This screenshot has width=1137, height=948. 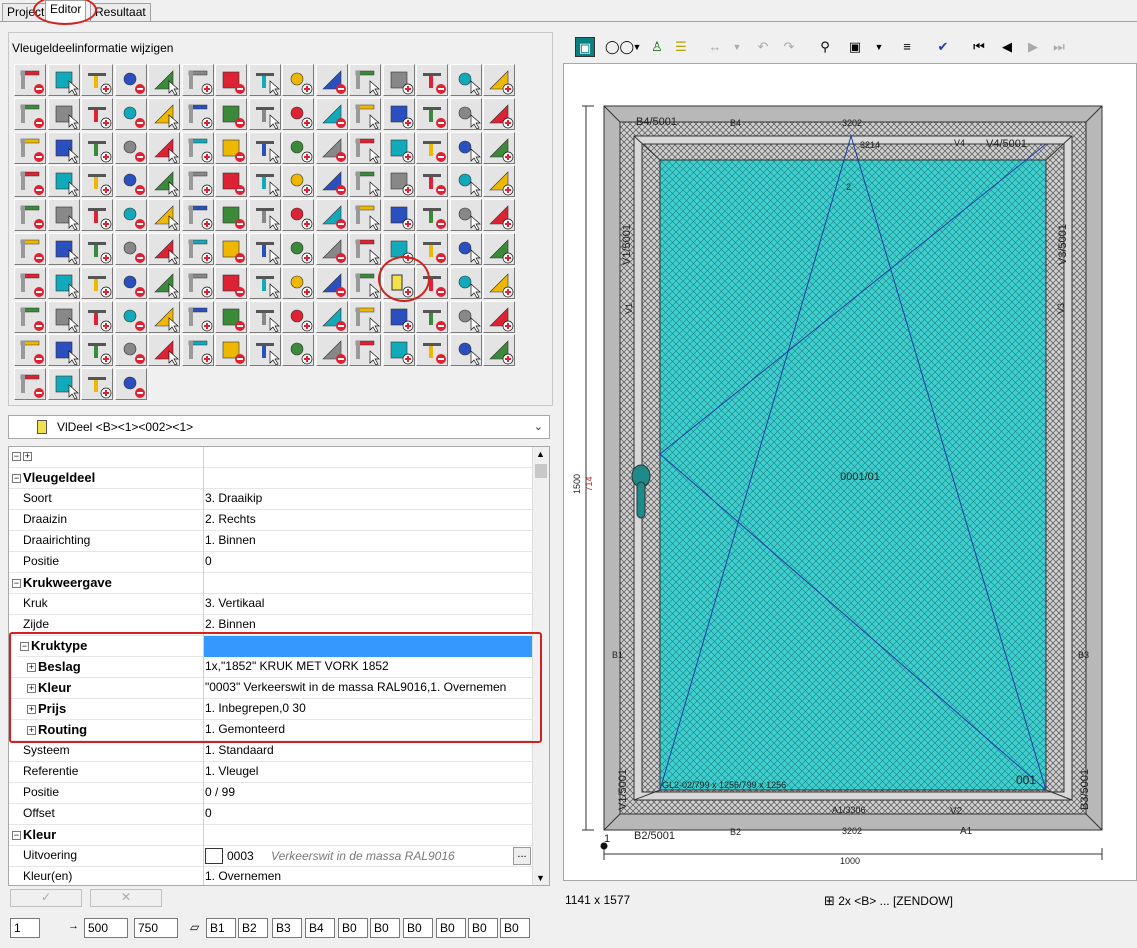 I want to click on glasses-icon: ◯◯, so click(x=619, y=47).